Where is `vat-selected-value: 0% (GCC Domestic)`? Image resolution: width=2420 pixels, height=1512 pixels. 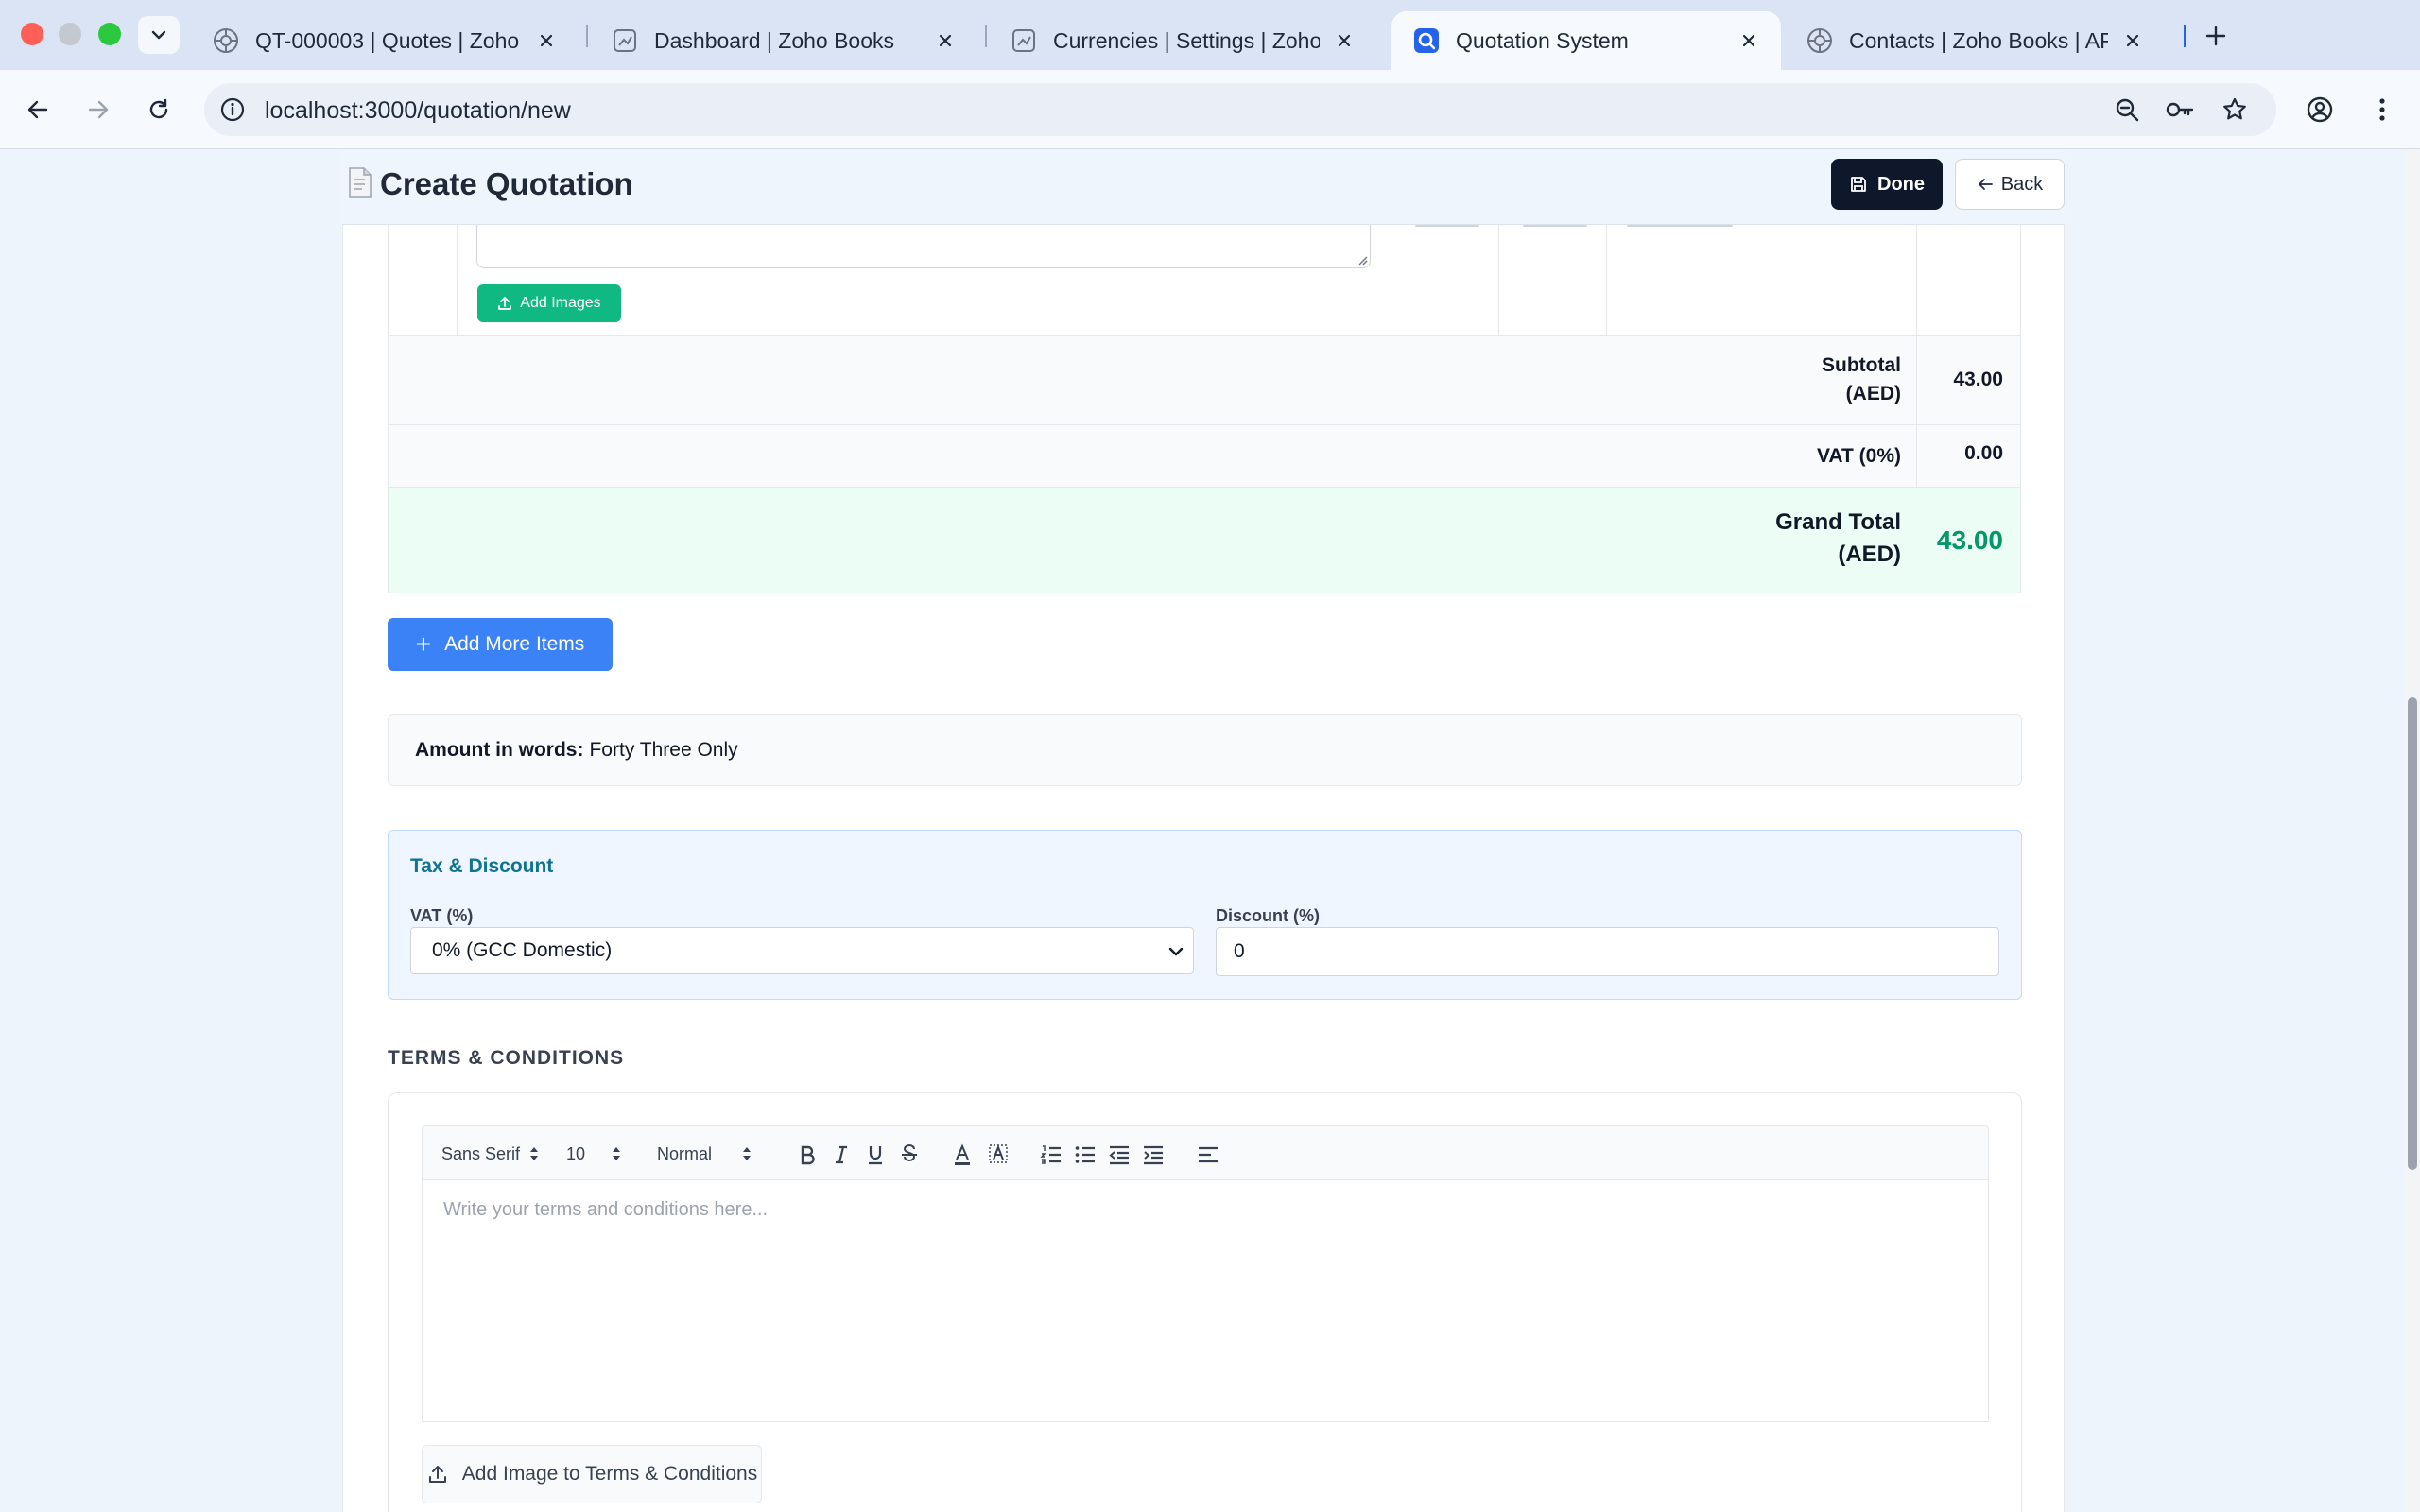
vat-selected-value: 0% (GCC Domestic) is located at coordinates (522, 950).